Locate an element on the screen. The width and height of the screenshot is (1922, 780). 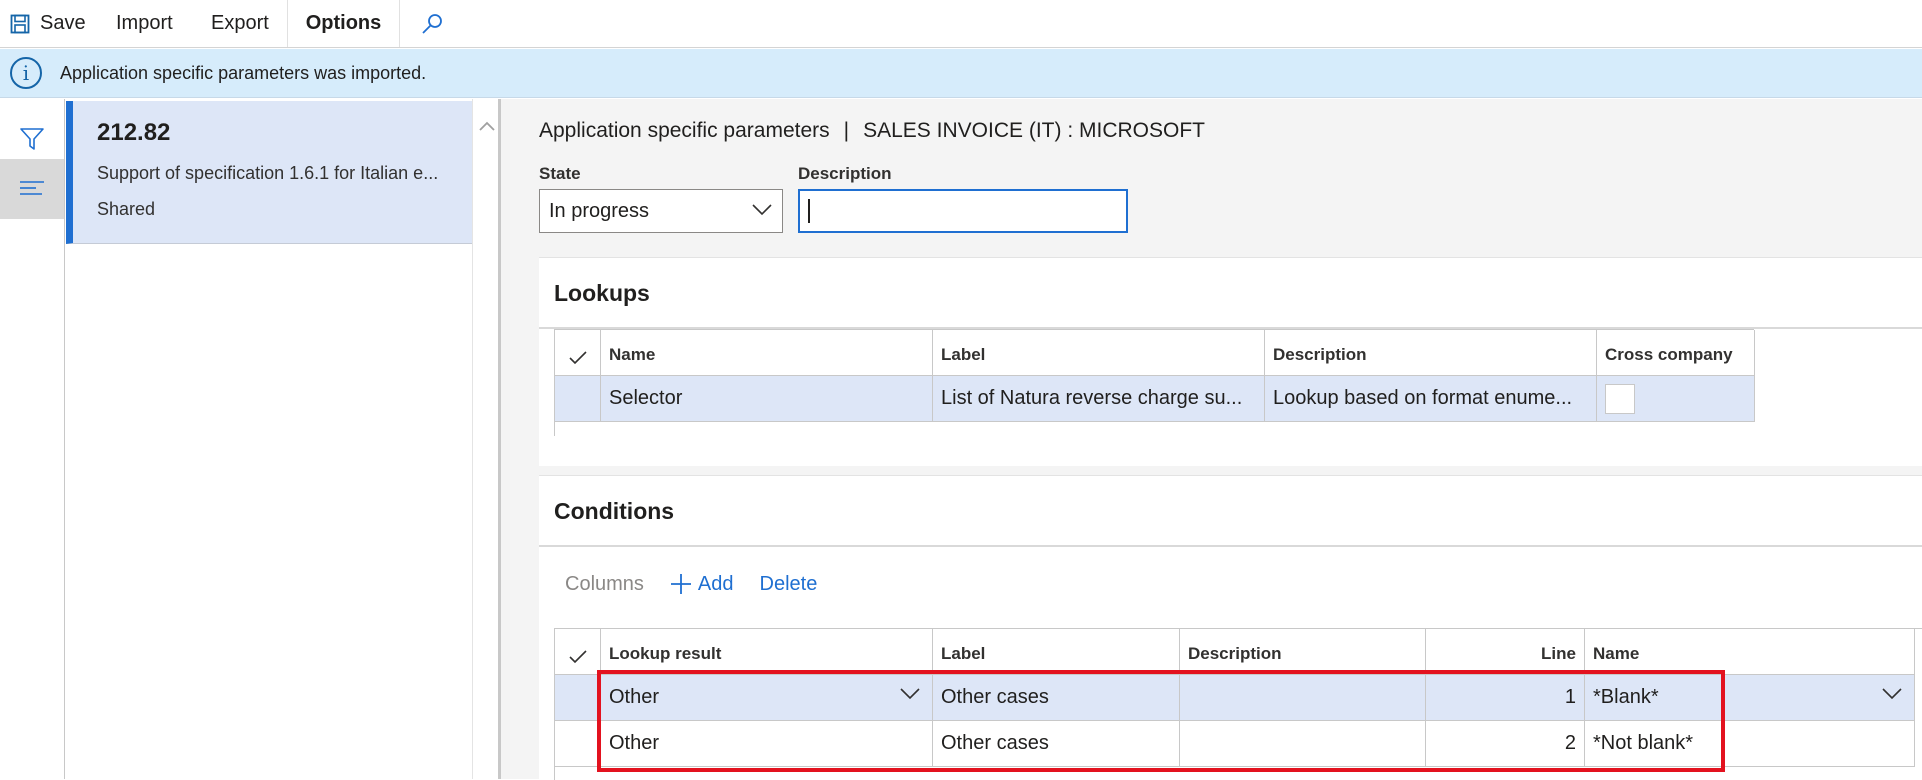
cross-company-checkbox is located at coordinates (1620, 398).